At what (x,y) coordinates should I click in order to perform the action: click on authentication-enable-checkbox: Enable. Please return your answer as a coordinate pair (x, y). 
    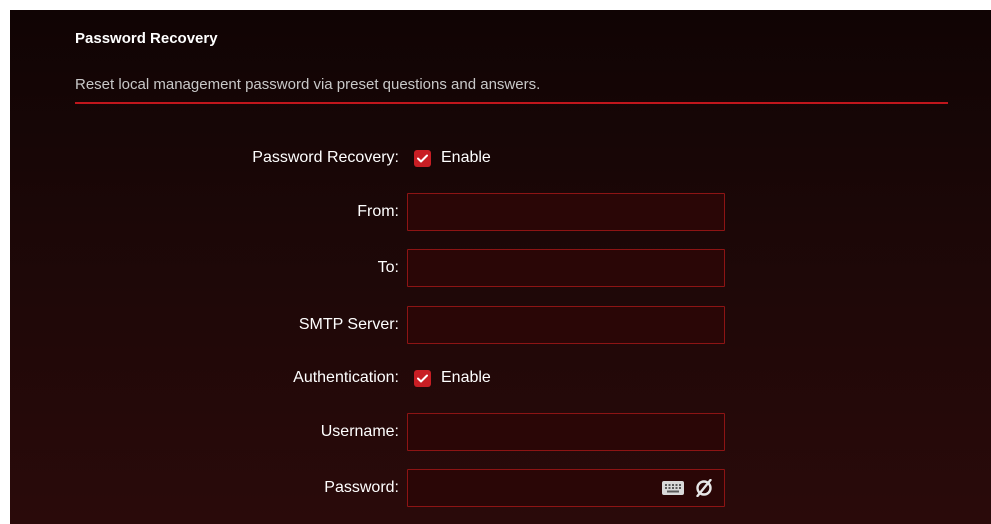
    Looking at the image, I should click on (452, 378).